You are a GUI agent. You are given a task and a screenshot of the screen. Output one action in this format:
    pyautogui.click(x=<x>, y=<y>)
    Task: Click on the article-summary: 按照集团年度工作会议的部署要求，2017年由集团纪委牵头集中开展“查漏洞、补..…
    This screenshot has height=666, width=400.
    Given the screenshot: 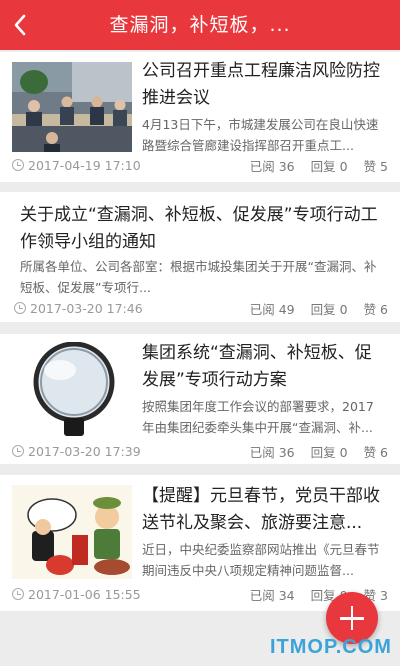 What is the action you would take?
    pyautogui.click(x=258, y=417)
    